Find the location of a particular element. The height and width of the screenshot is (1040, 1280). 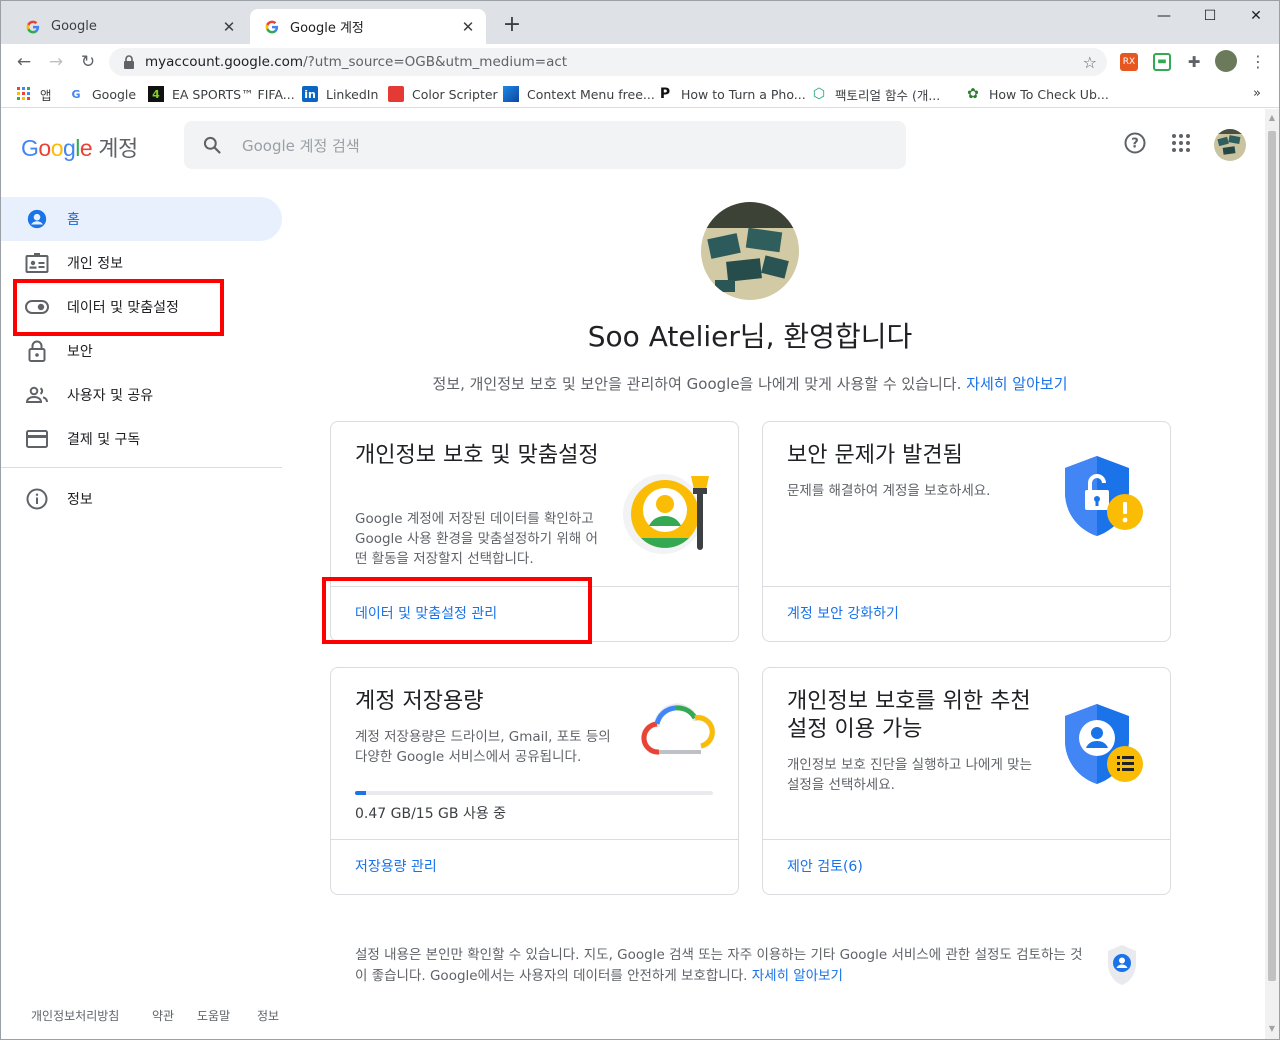

id-card-icon is located at coordinates (37, 263).